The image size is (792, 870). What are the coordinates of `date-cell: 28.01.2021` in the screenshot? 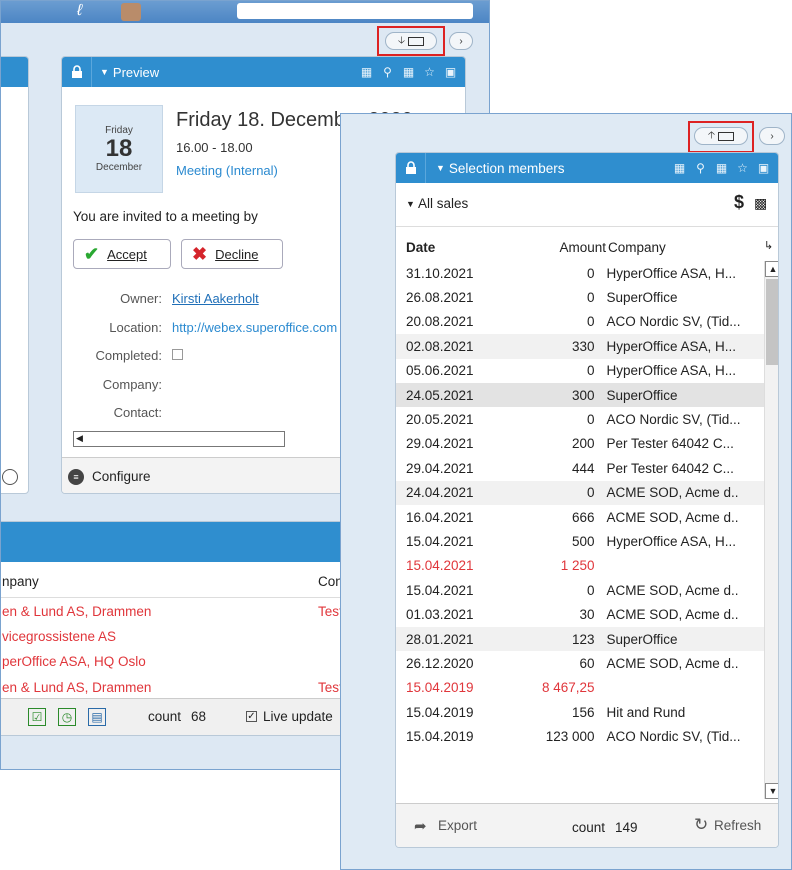 It's located at (455, 639).